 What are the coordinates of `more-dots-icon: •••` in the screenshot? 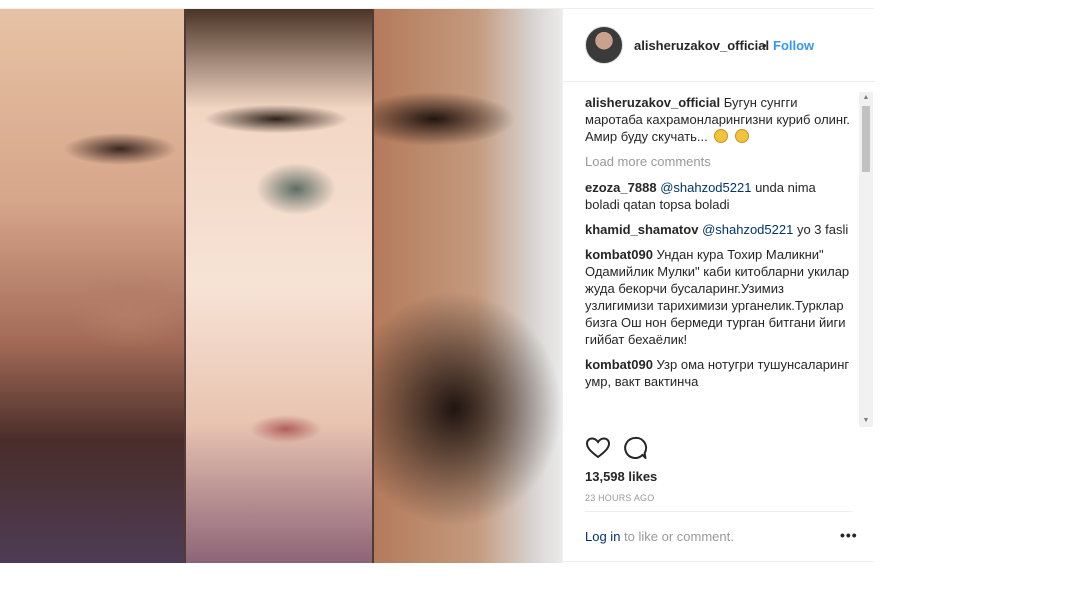 It's located at (849, 535).